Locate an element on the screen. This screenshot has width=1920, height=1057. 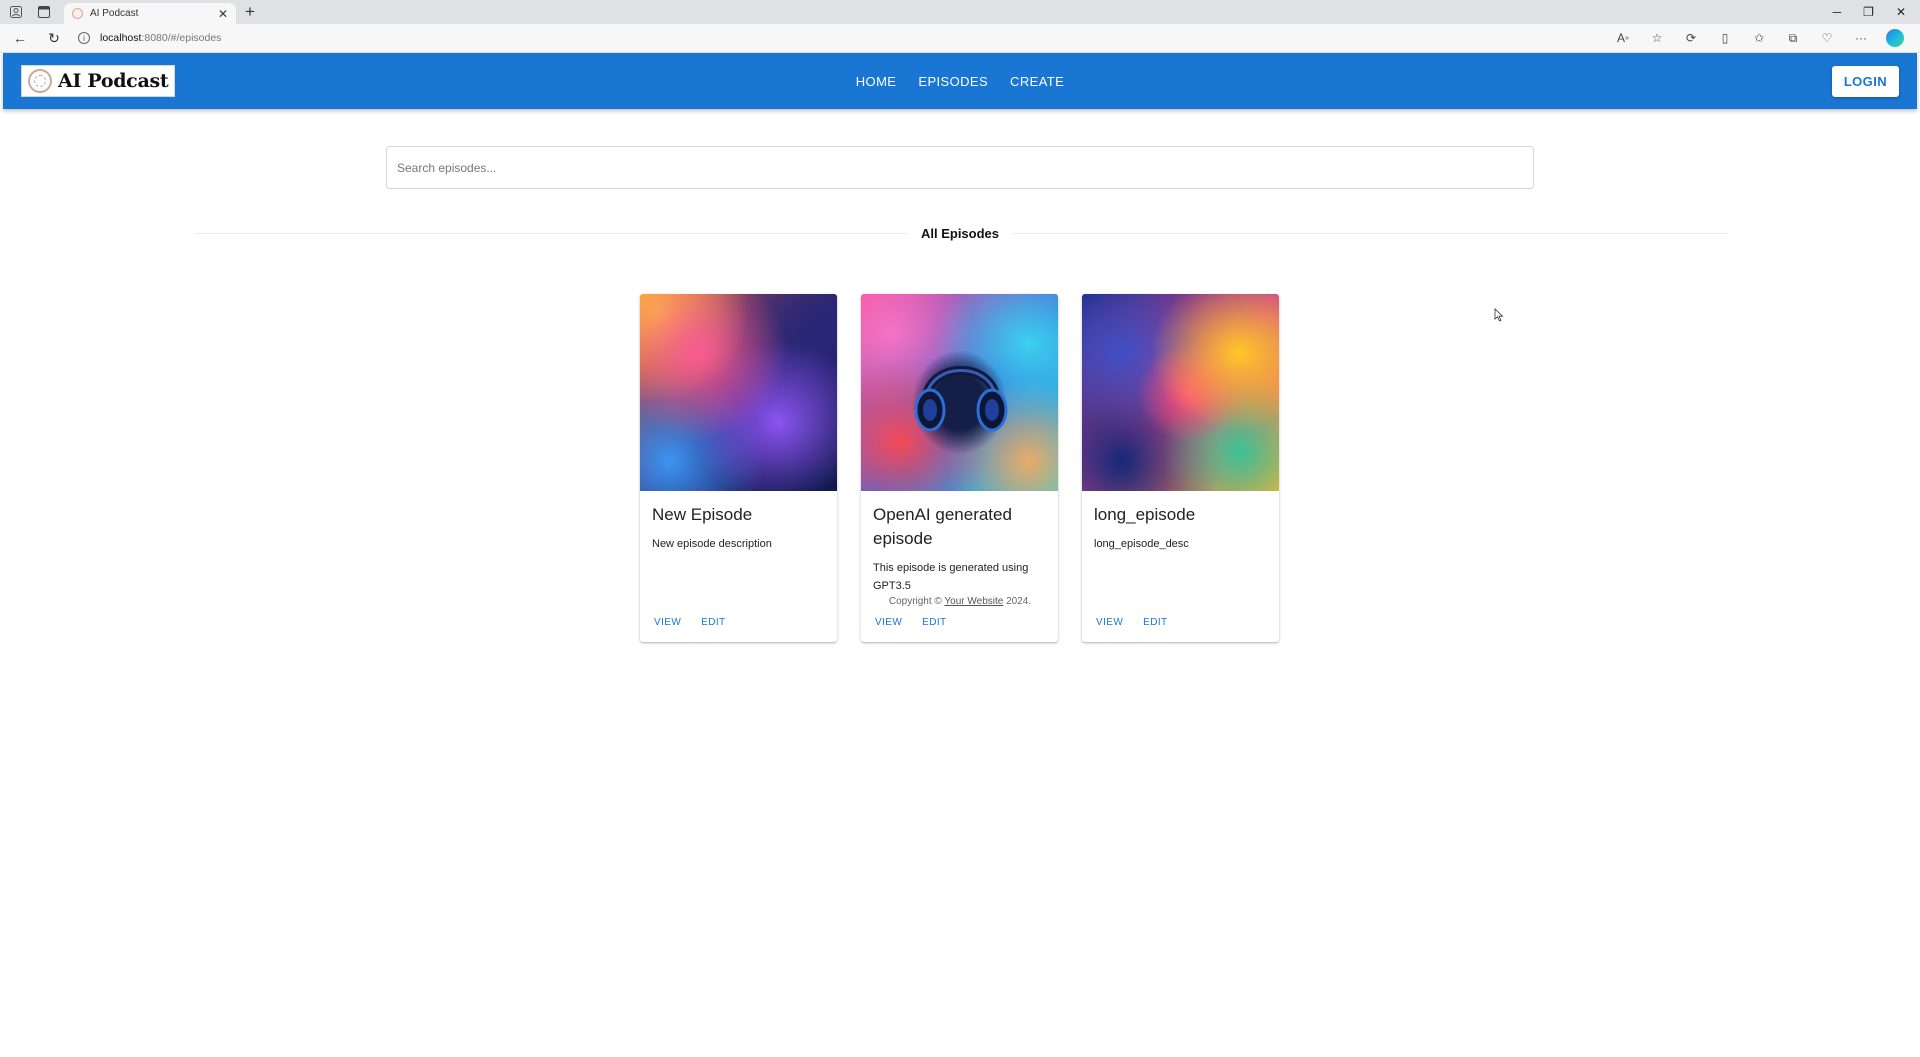
window-controls: ─ ❐ ✕ is located at coordinates (1873, 12).